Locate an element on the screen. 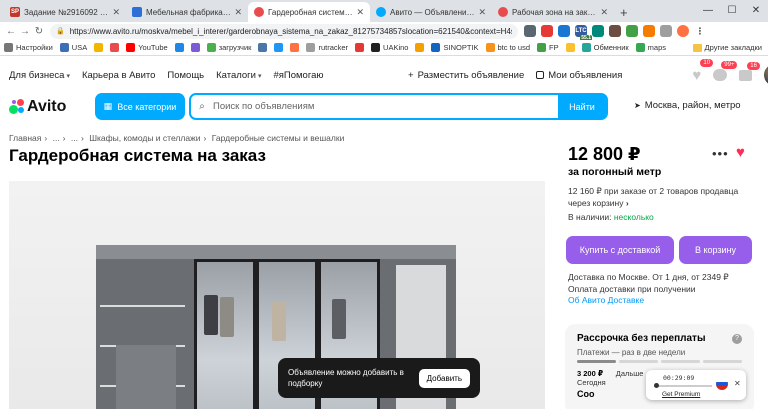  record-icon is located at coordinates (656, 385).